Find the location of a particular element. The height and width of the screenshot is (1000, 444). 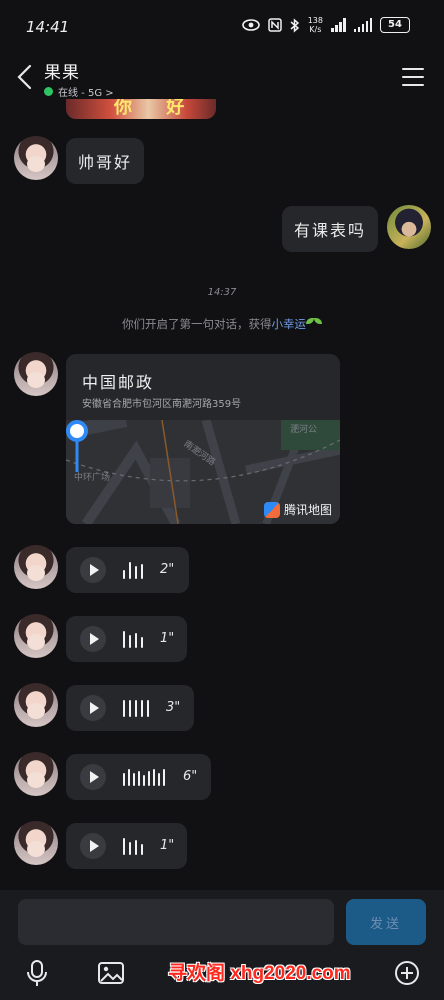

message-timestamp: 14:37 is located at coordinates (222, 292).